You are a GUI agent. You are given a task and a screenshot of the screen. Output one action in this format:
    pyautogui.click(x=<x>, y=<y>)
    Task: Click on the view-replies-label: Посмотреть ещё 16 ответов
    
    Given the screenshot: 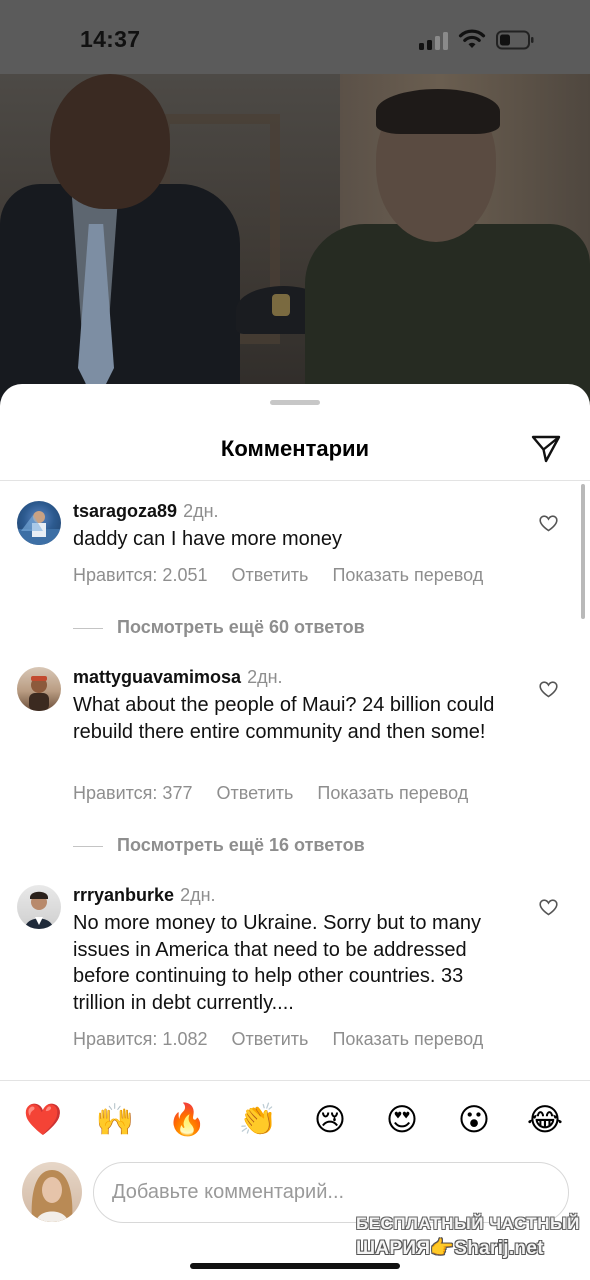 What is the action you would take?
    pyautogui.click(x=241, y=845)
    